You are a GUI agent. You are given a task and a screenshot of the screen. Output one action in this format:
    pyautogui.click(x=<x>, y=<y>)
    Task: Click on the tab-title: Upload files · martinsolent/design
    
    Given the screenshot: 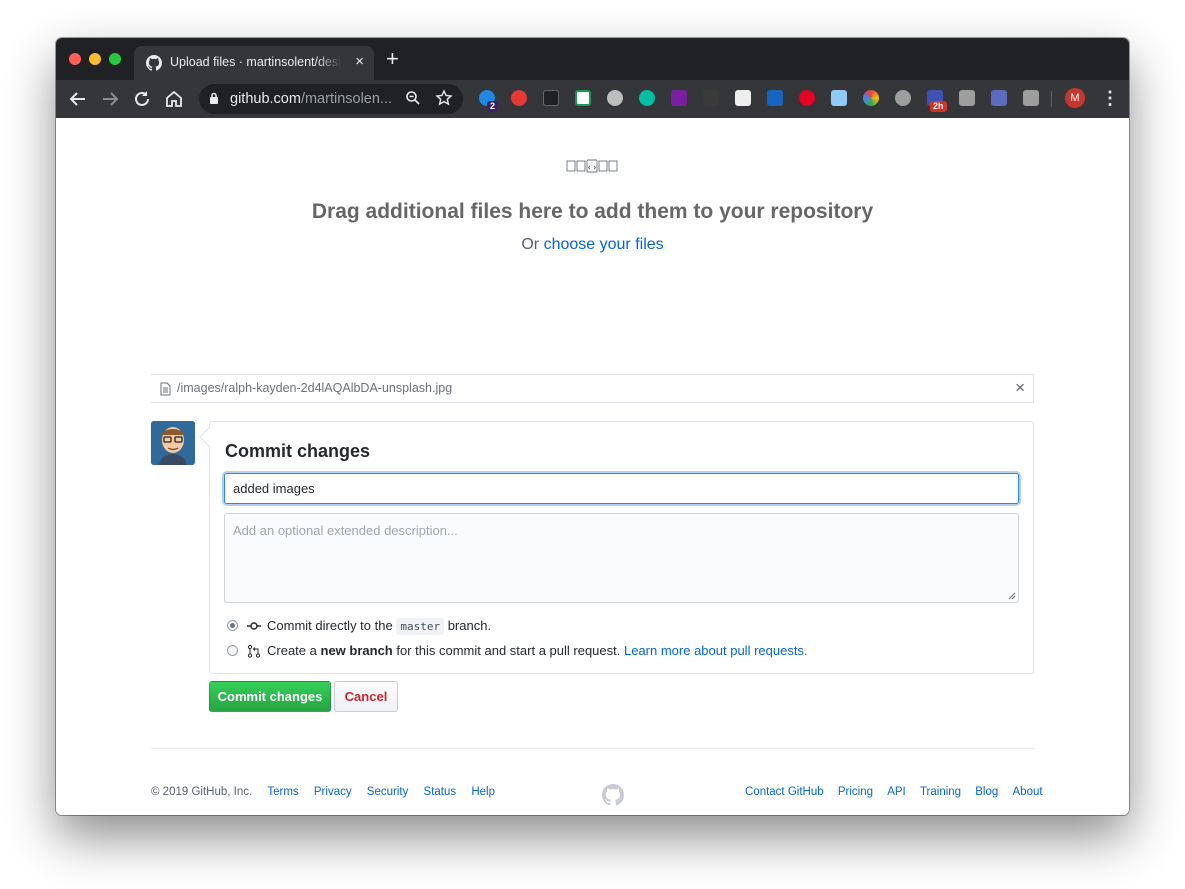 What is the action you would take?
    pyautogui.click(x=256, y=62)
    